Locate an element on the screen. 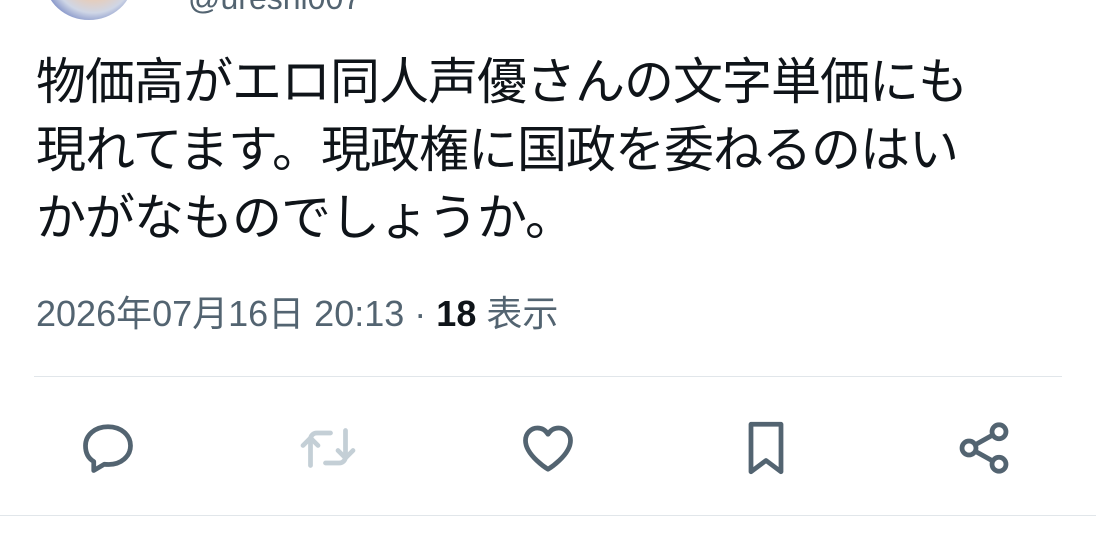 Image resolution: width=1096 pixels, height=545 pixels. reply-icon is located at coordinates (108, 448).